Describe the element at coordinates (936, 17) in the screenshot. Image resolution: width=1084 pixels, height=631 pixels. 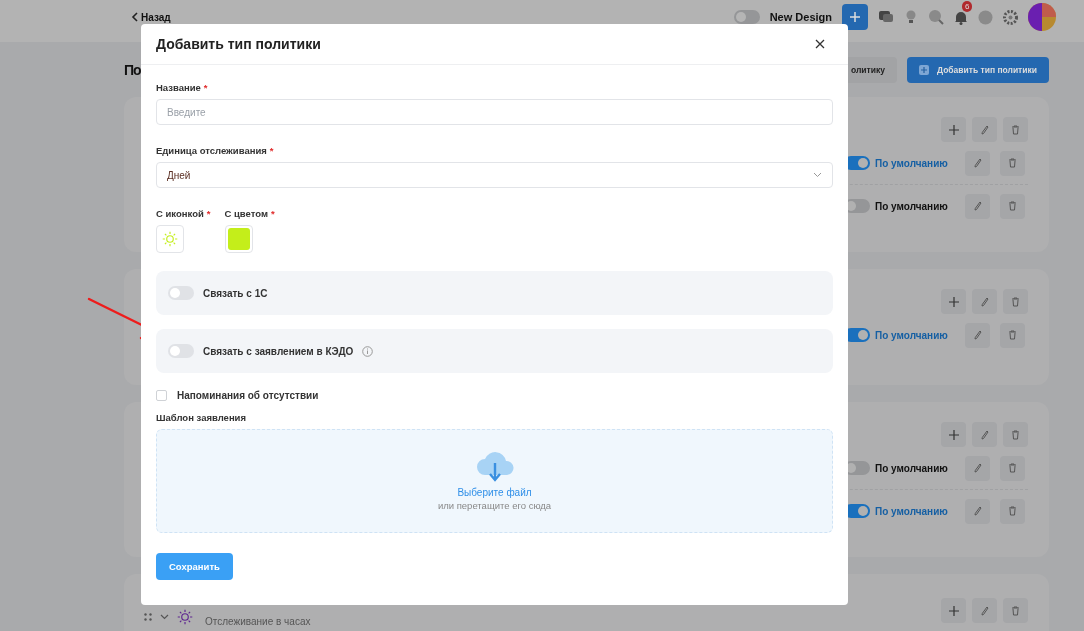
I see `search-icon` at that location.